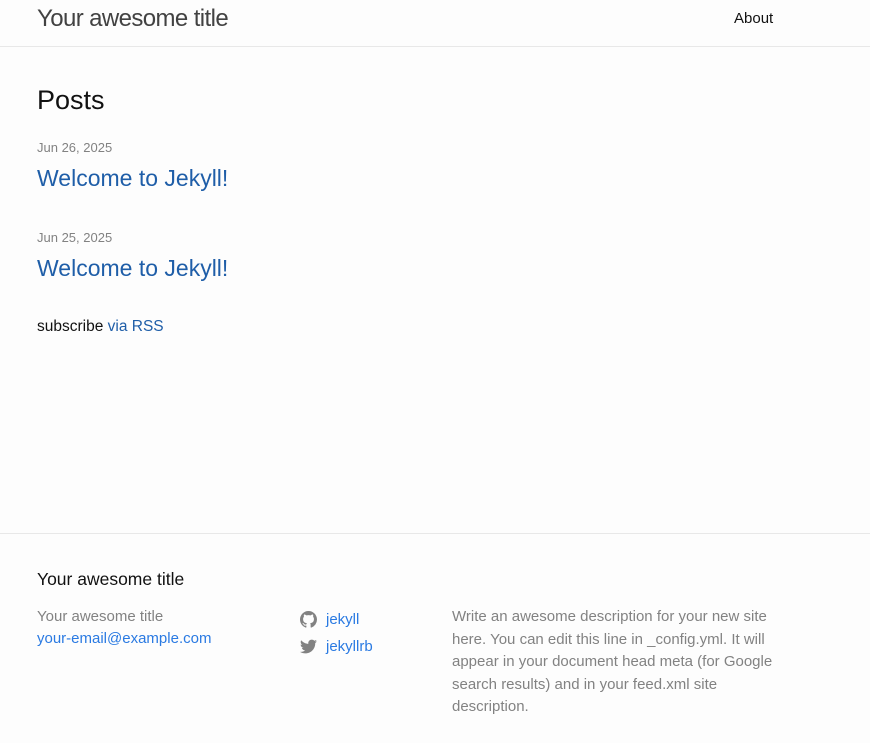 This screenshot has height=743, width=870. Describe the element at coordinates (342, 620) in the screenshot. I see `github-link: jekyll` at that location.